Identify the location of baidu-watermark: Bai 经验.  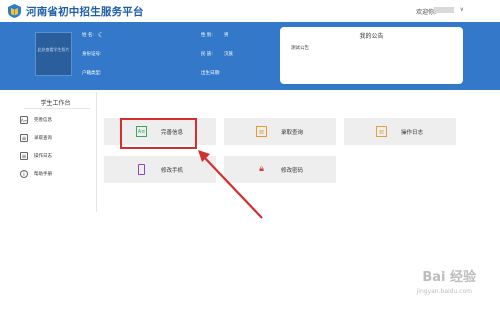
(449, 277).